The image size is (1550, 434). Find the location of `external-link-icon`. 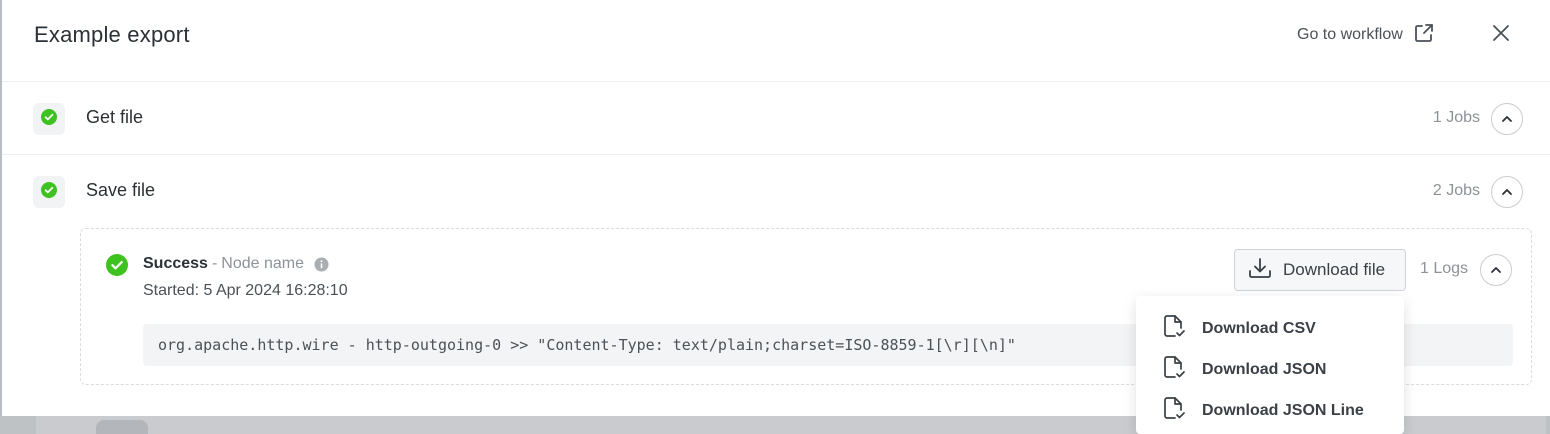

external-link-icon is located at coordinates (1424, 35).